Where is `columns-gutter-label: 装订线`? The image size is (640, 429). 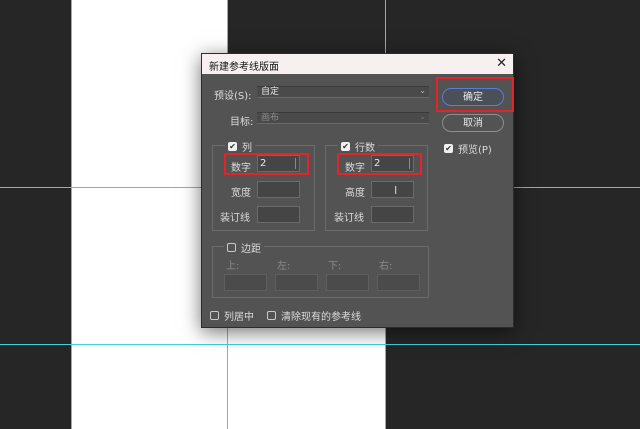
columns-gutter-label: 装订线 is located at coordinates (235, 218).